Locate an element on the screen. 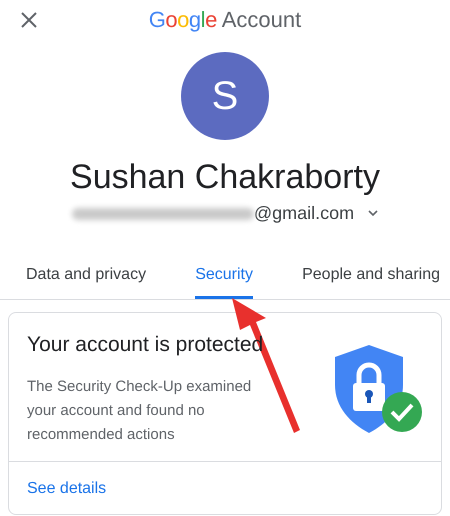 This screenshot has width=450, height=516. chevron-down-icon is located at coordinates (373, 213).